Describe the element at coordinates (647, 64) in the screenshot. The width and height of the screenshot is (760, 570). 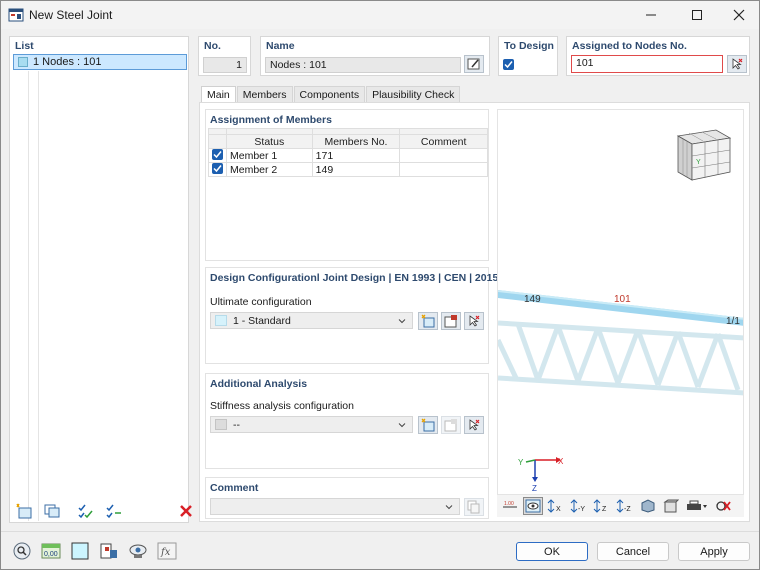
I see `assigned-nodes-input: 101` at that location.